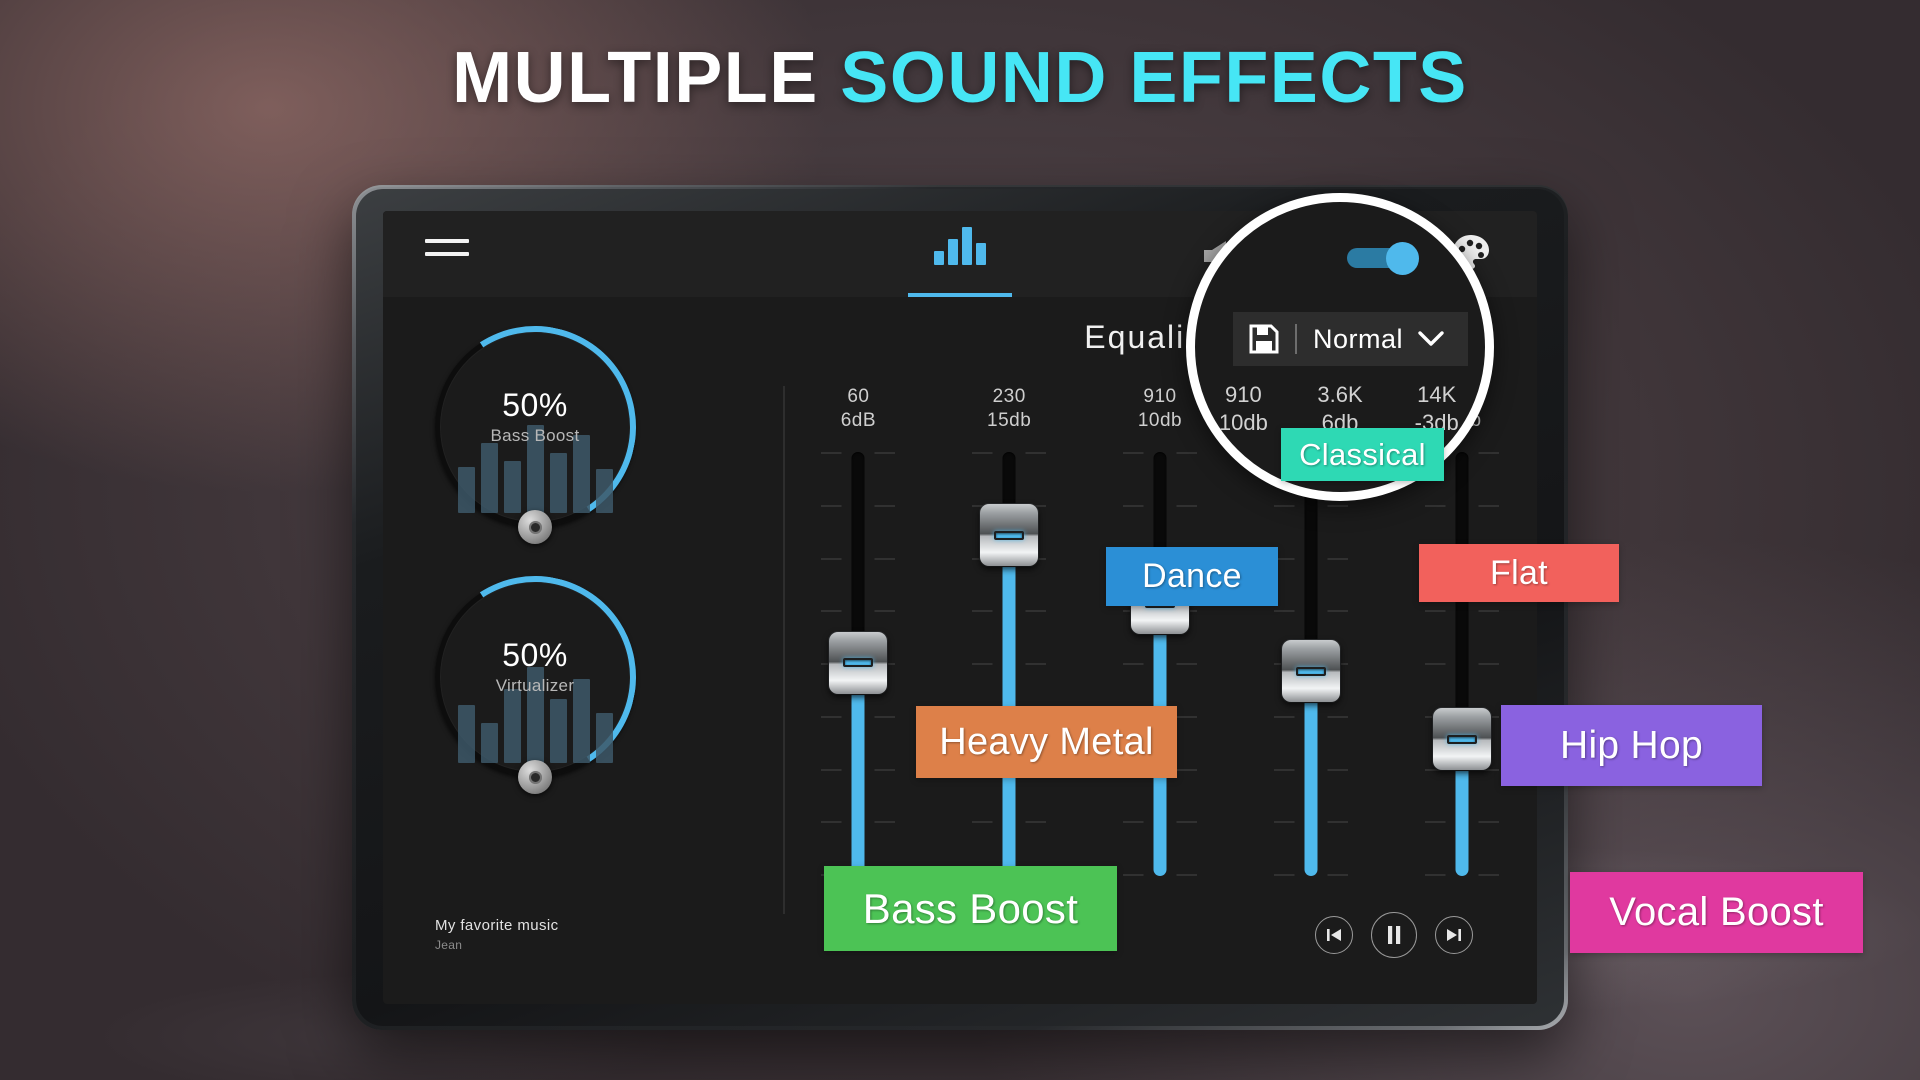  What do you see at coordinates (1437, 394) in the screenshot?
I see `eq-band-frequency: 14K` at bounding box center [1437, 394].